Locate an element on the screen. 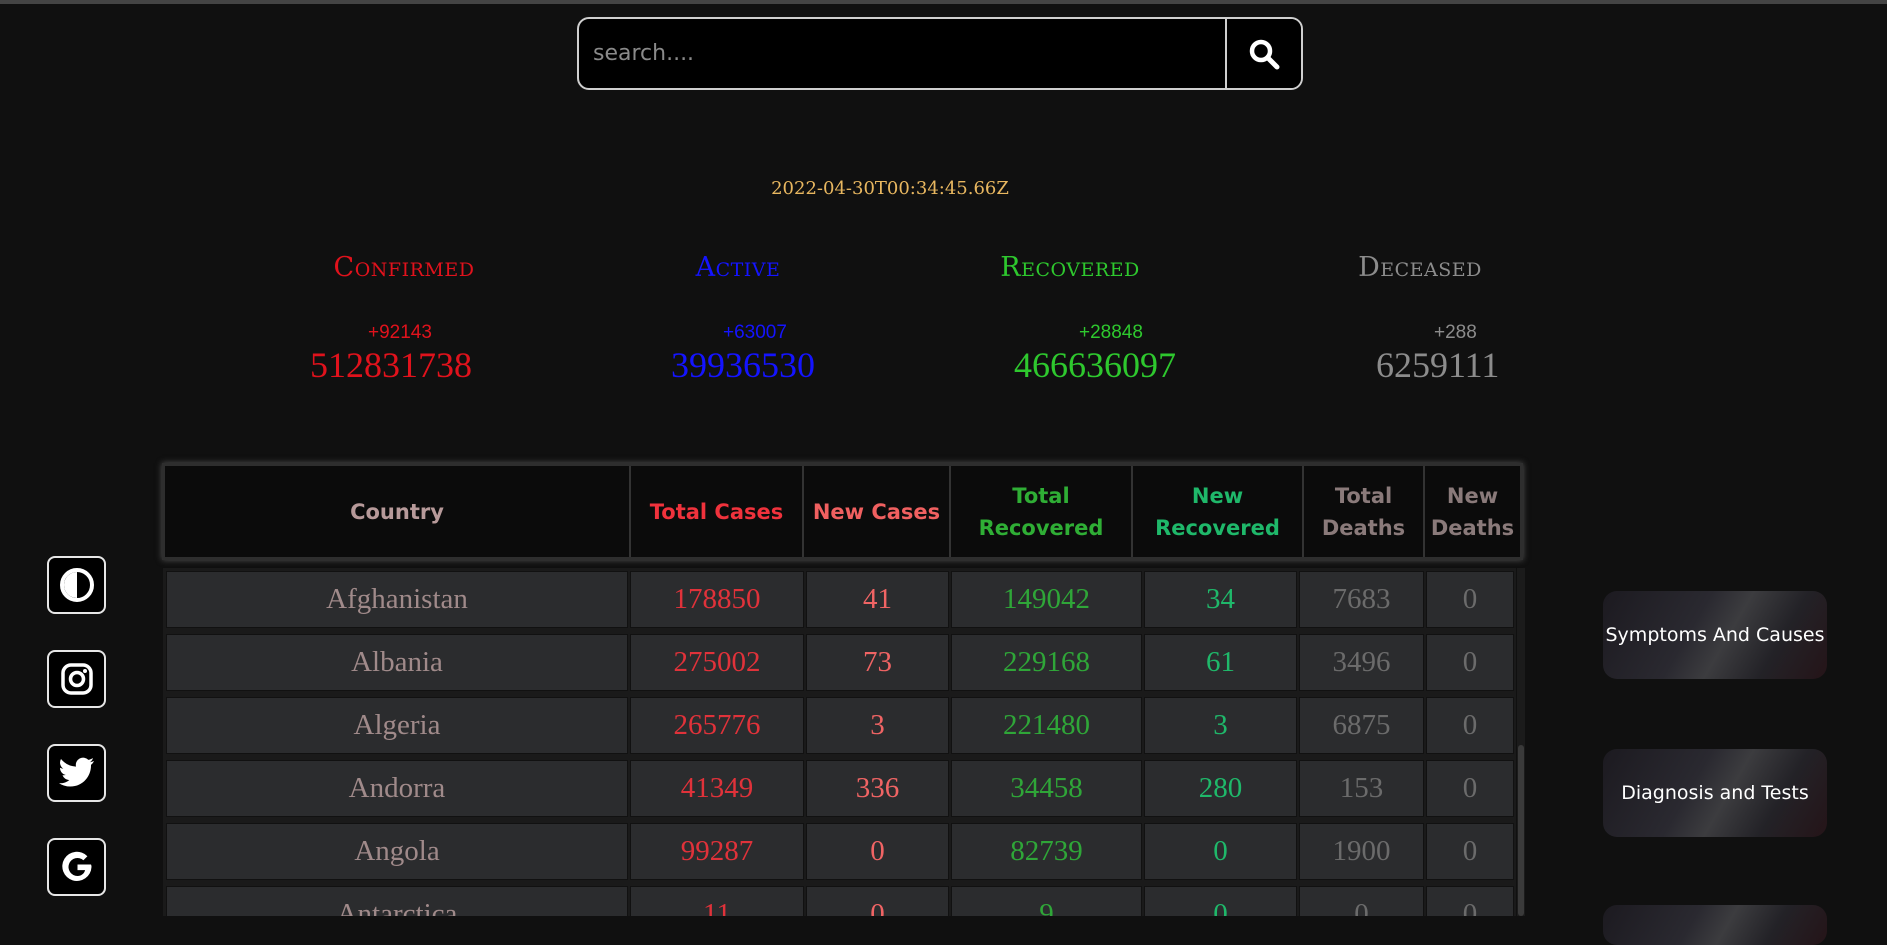 The height and width of the screenshot is (945, 1887). value-cell: 99287 is located at coordinates (717, 851).